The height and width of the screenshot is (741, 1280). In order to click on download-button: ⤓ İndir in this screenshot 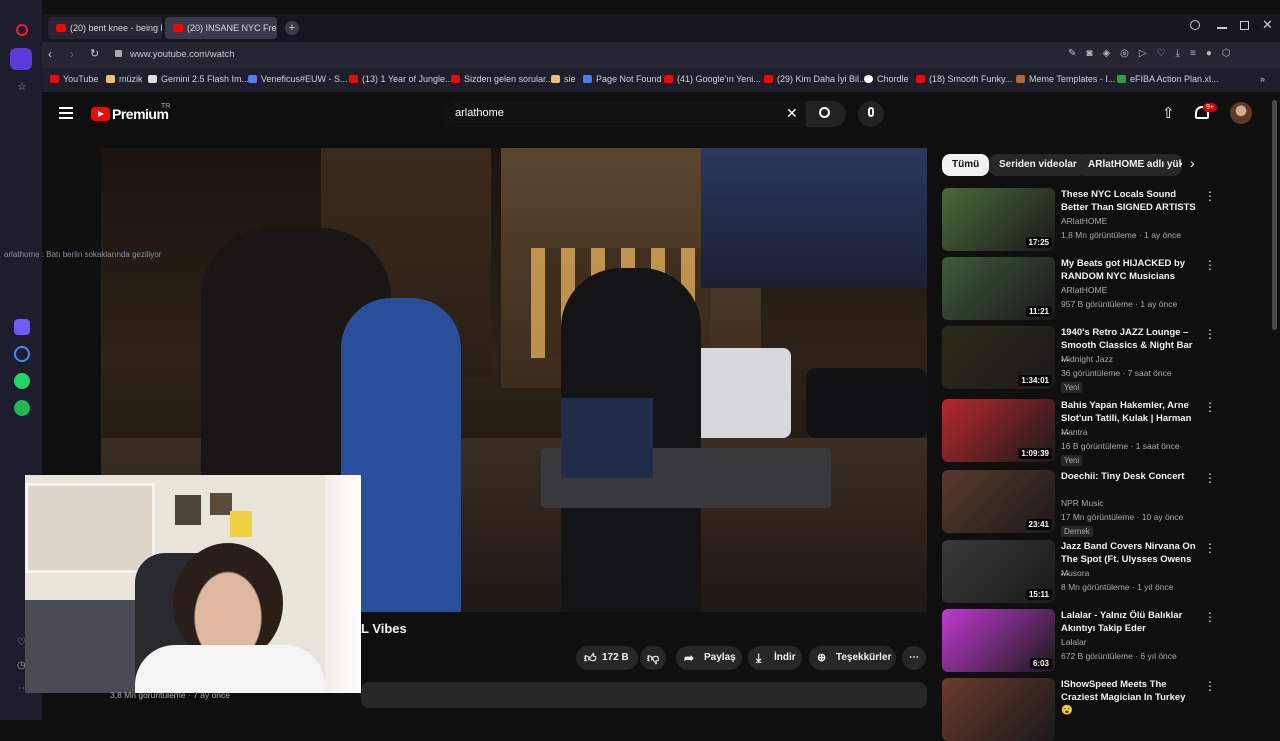, I will do `click(775, 658)`.